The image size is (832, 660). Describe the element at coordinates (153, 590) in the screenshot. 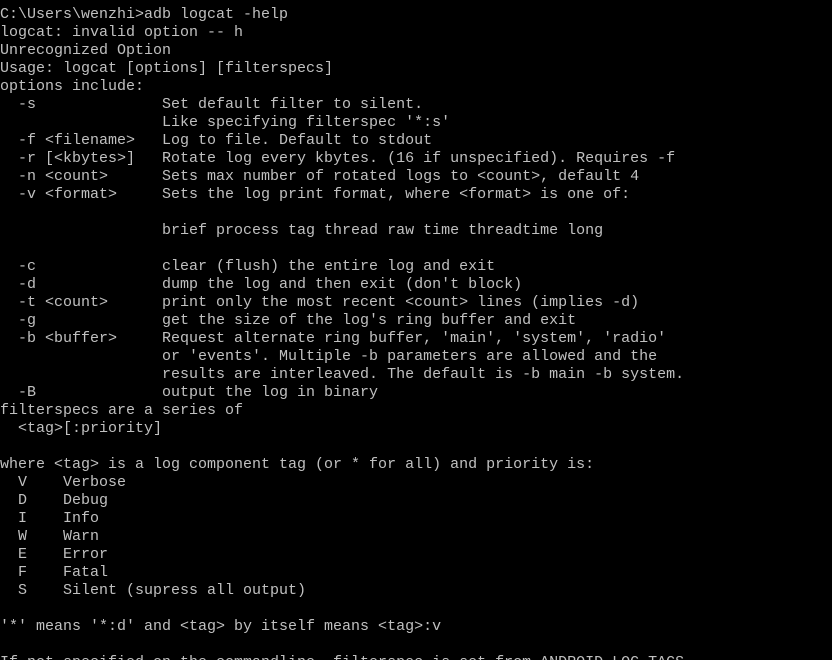

I see `terminal-line: S Silent (supress all output)` at that location.